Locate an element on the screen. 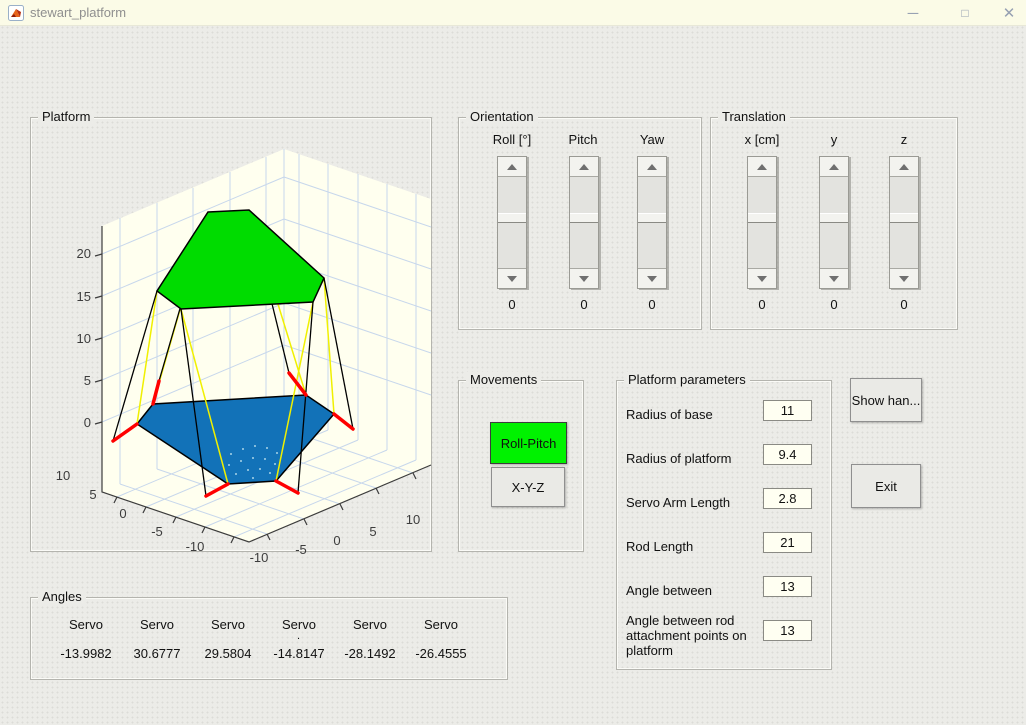  servo-arm-length-label: Servo Arm Length is located at coordinates (678, 502).